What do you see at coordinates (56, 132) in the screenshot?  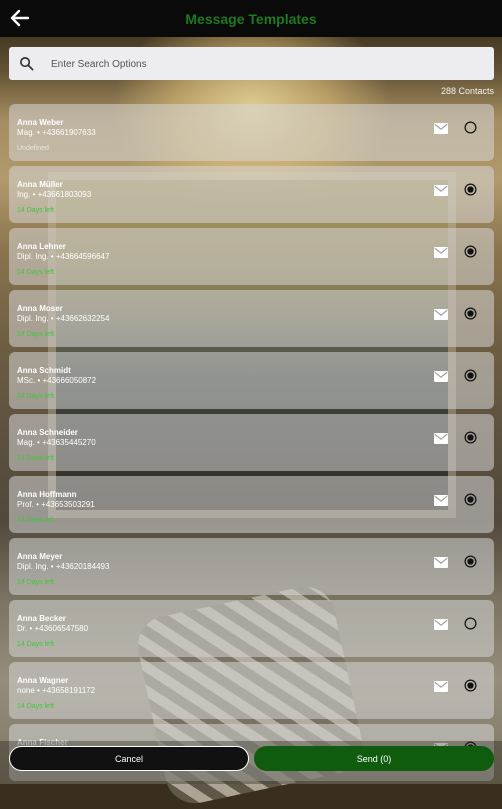 I see `contact-title-phone: Mag. • +43661907633` at bounding box center [56, 132].